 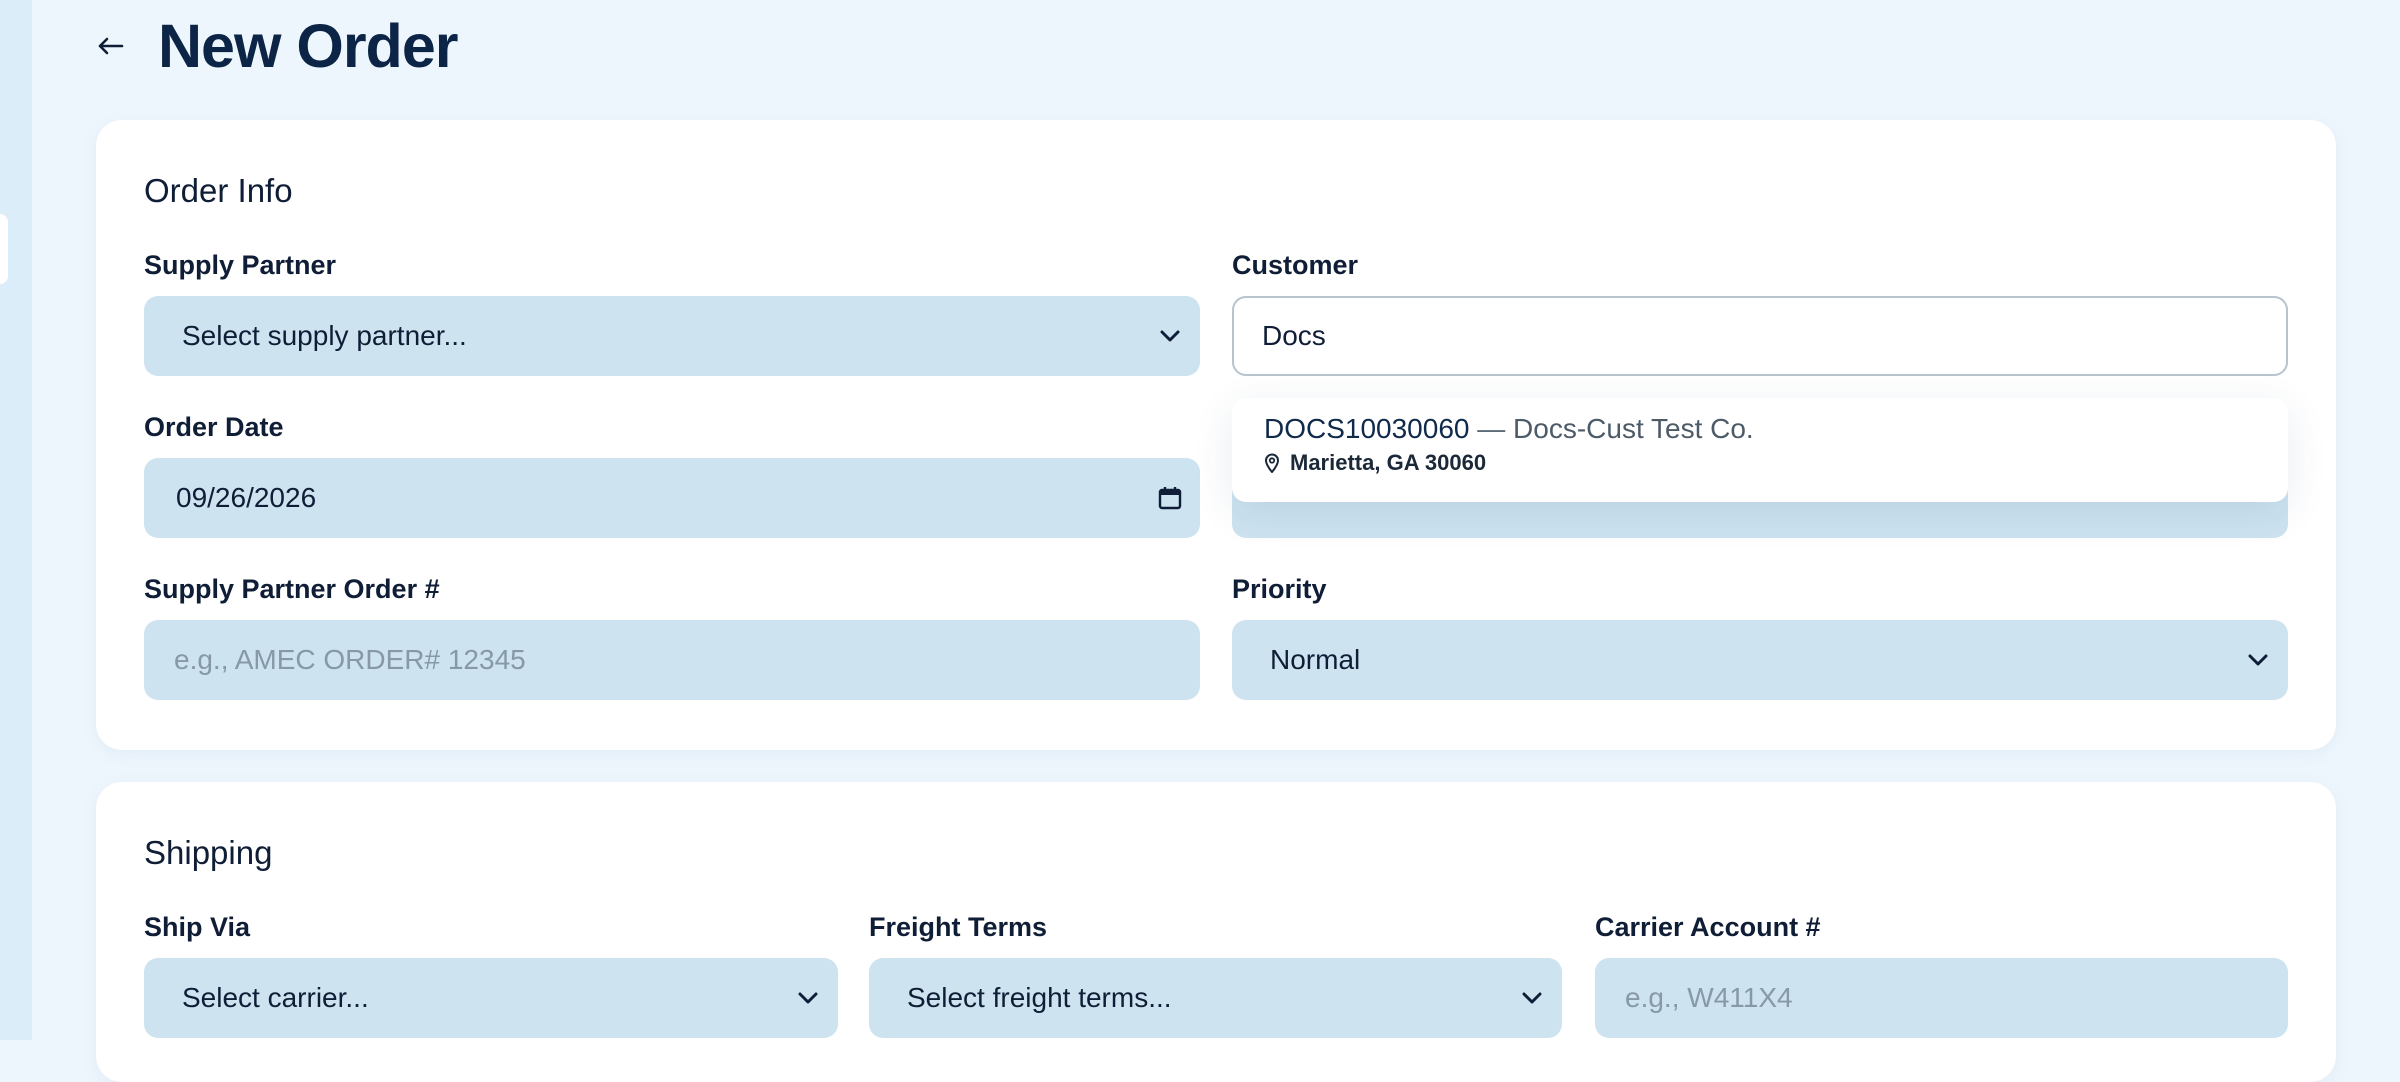 What do you see at coordinates (958, 927) in the screenshot?
I see `freight-terms-label: Freight Terms` at bounding box center [958, 927].